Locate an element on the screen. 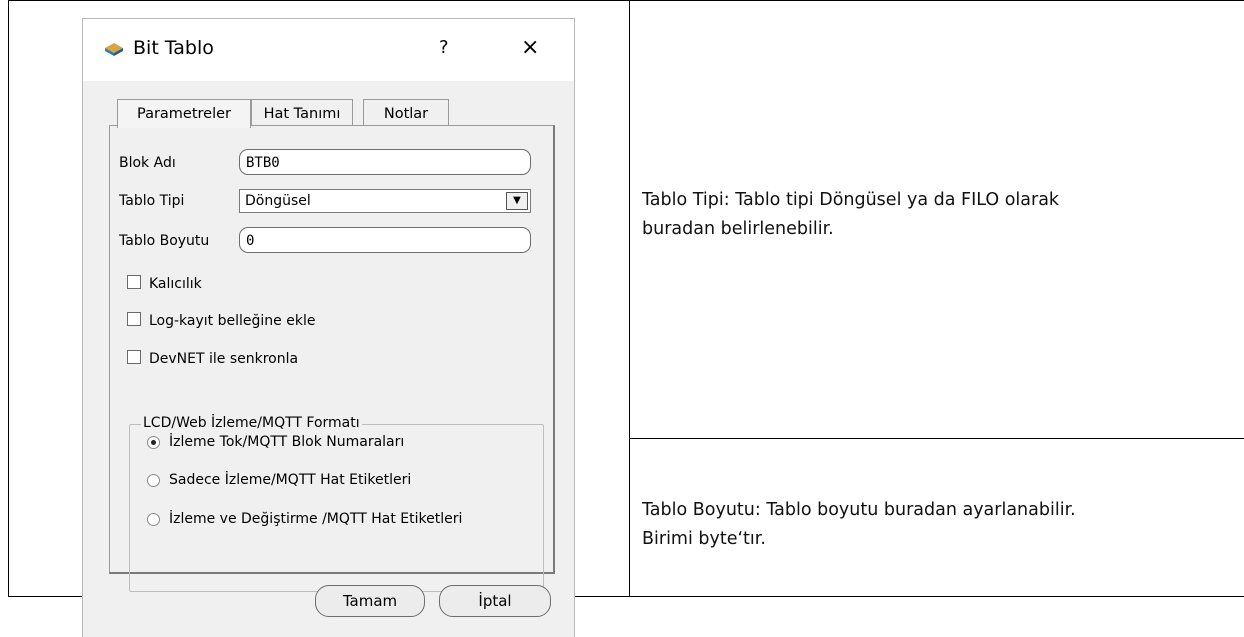  table-type-desc-line2: buradan belirlenebilir. is located at coordinates (738, 229).